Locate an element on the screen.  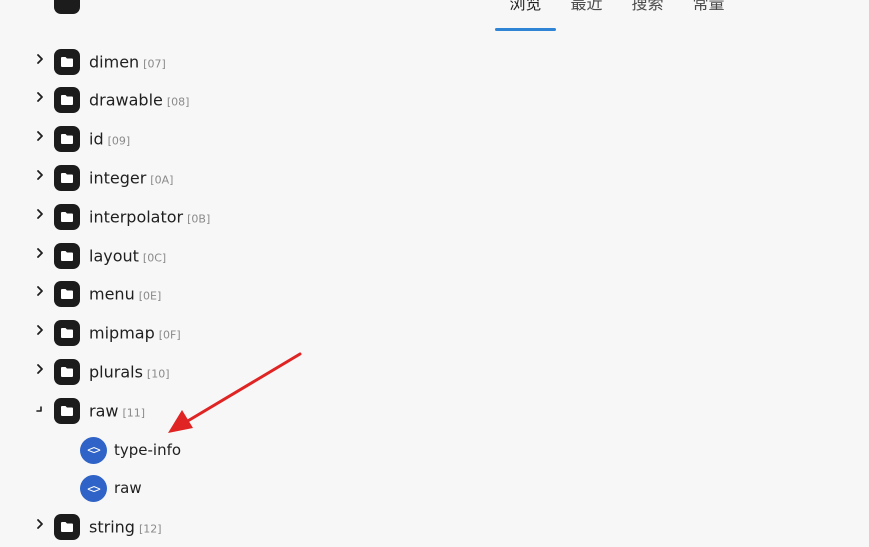
folder-type-code: [09] is located at coordinates (119, 141).